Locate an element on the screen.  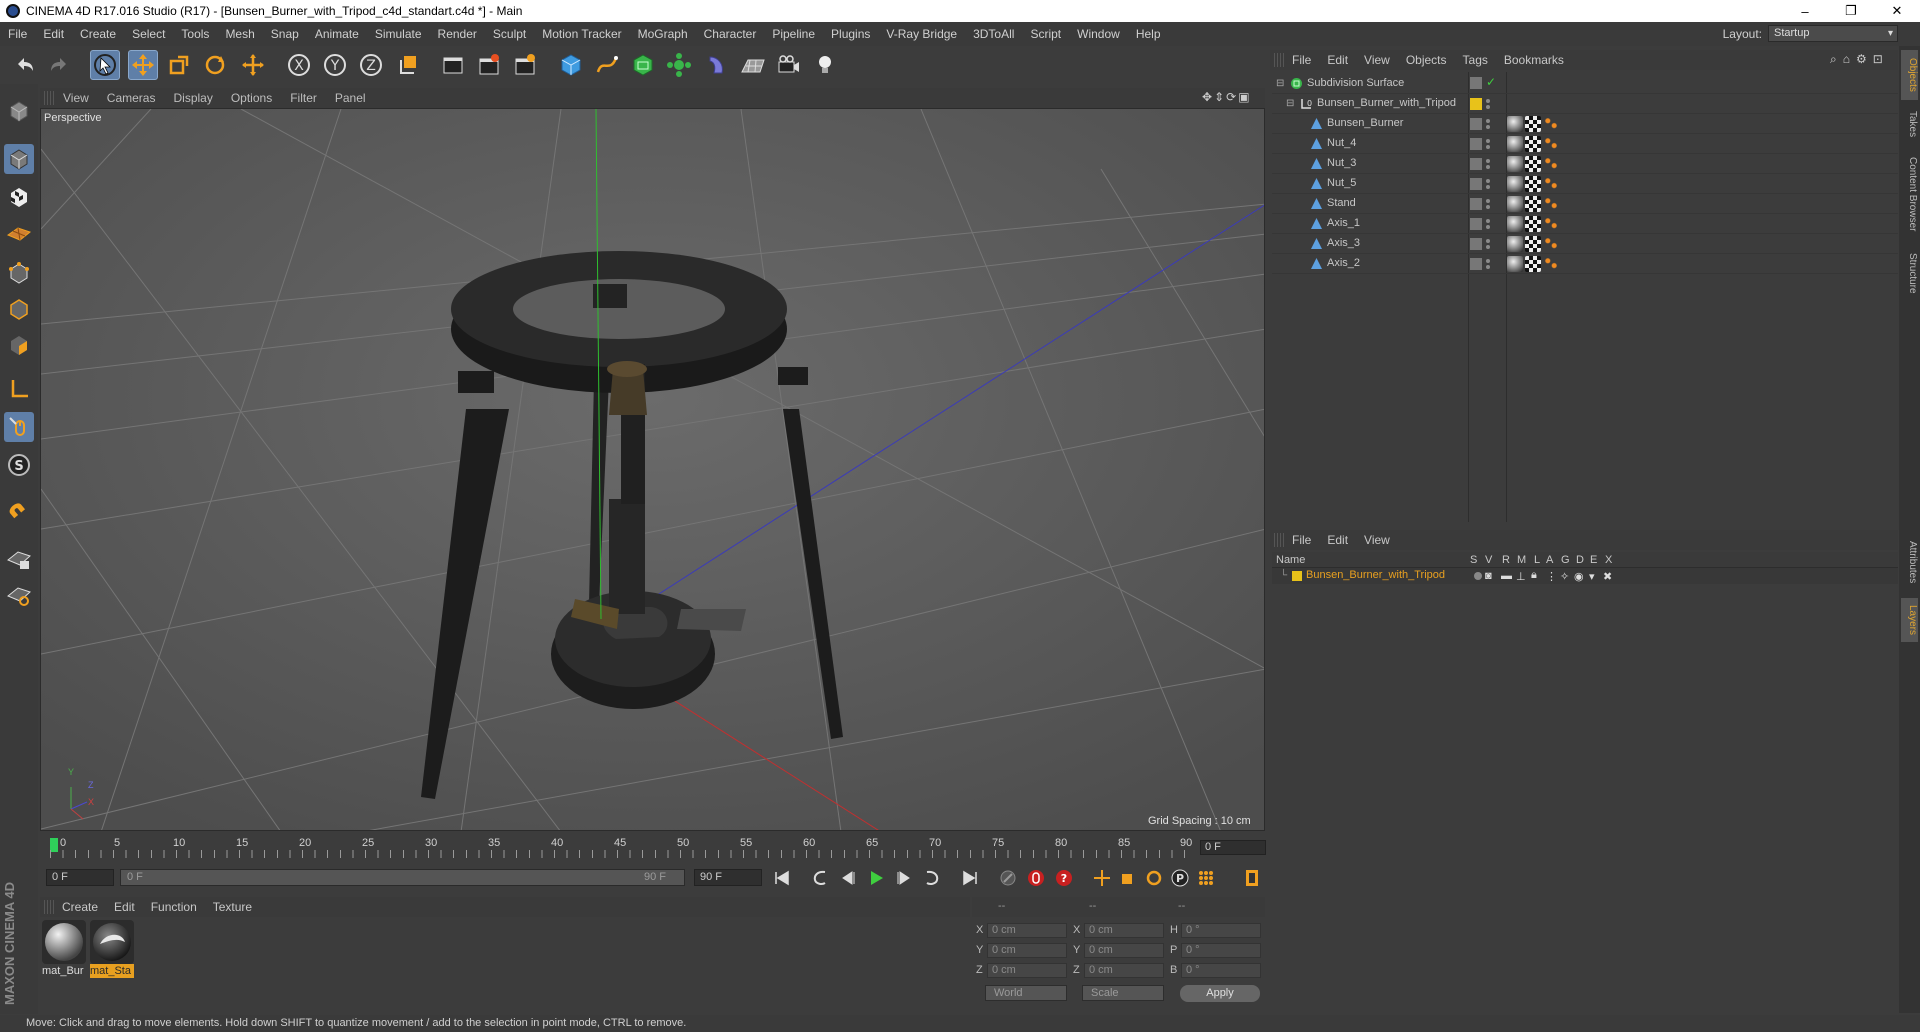
make-editable-icon is located at coordinates (19, 111).